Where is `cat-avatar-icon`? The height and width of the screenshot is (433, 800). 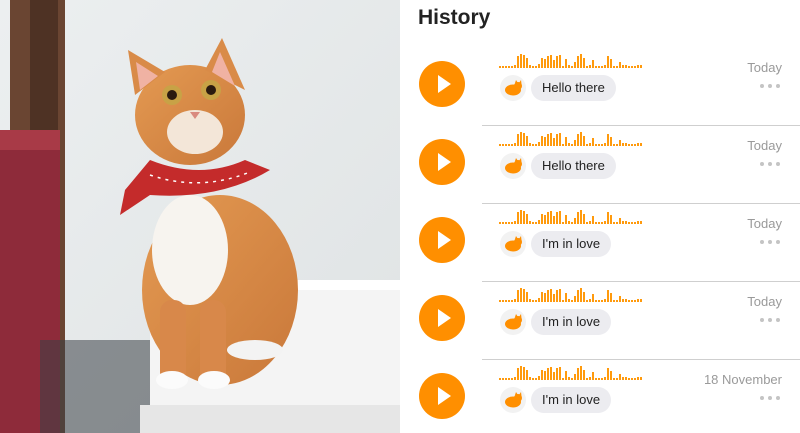
cat-avatar-icon is located at coordinates (513, 244).